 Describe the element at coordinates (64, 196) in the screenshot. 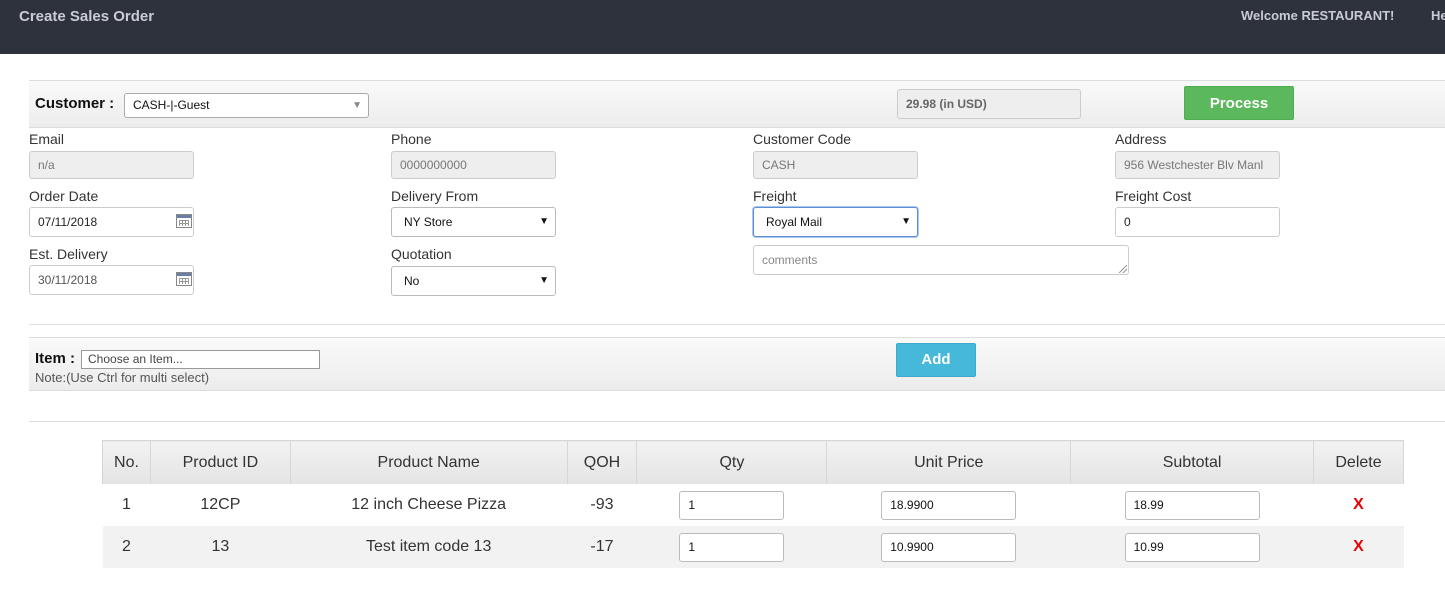

I see `order-date-label: Order Date` at that location.